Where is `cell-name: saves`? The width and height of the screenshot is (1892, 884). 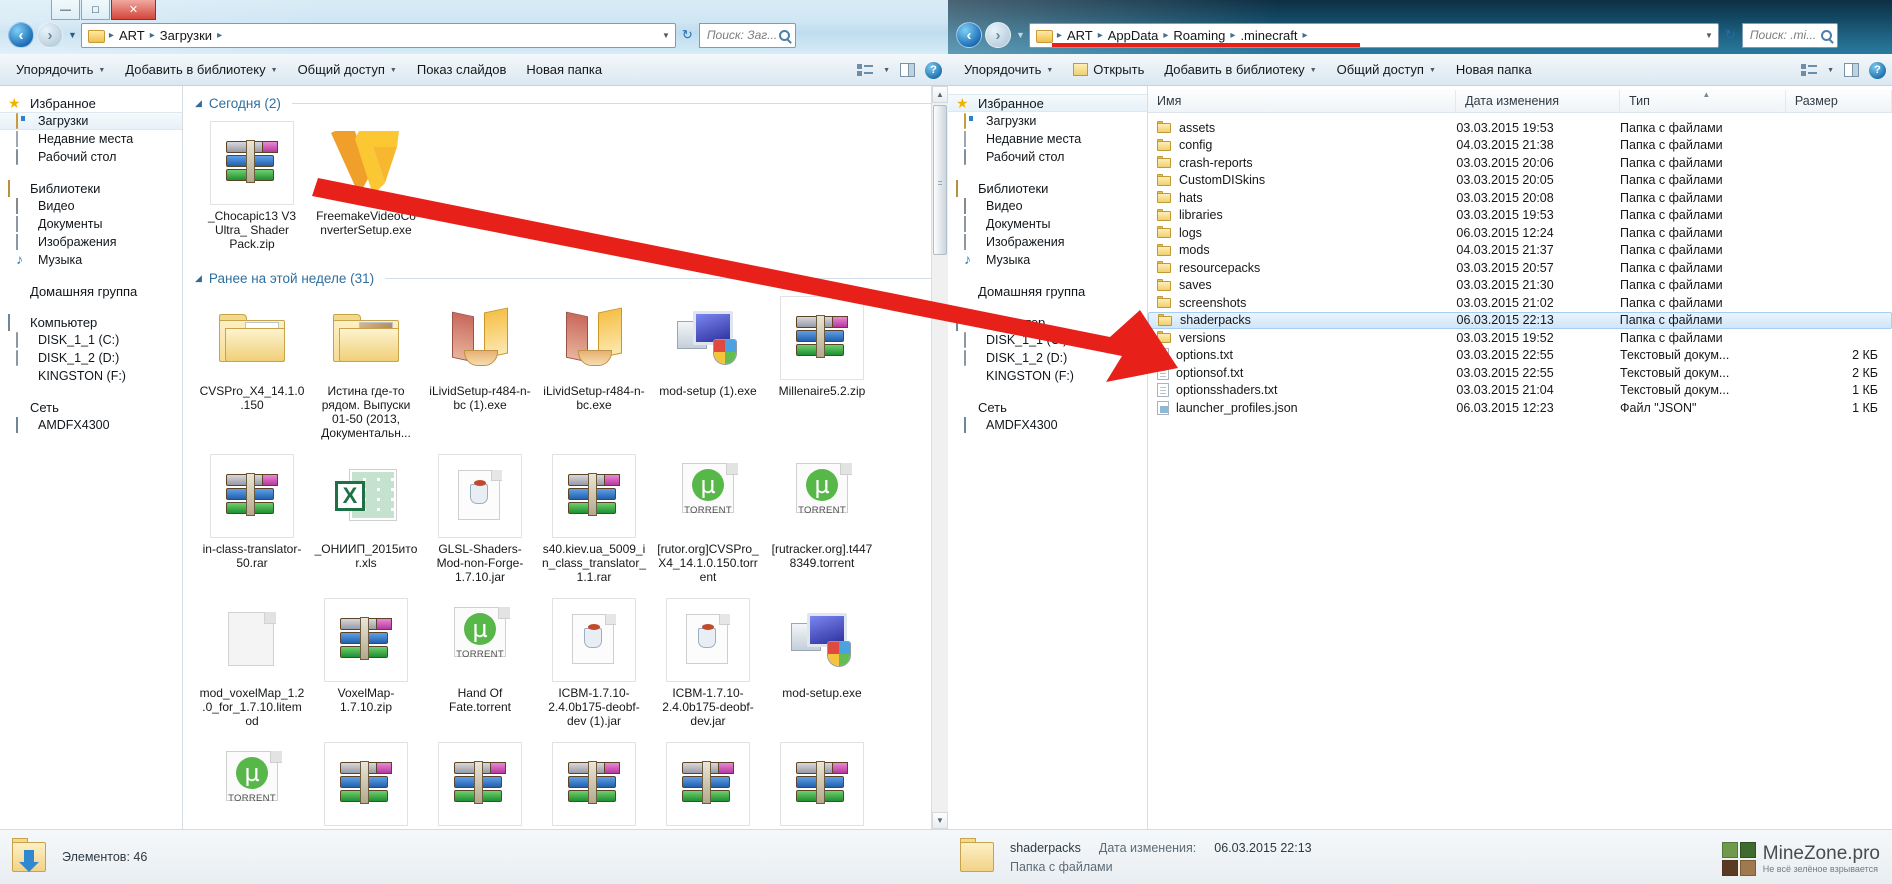 cell-name: saves is located at coordinates (1302, 285).